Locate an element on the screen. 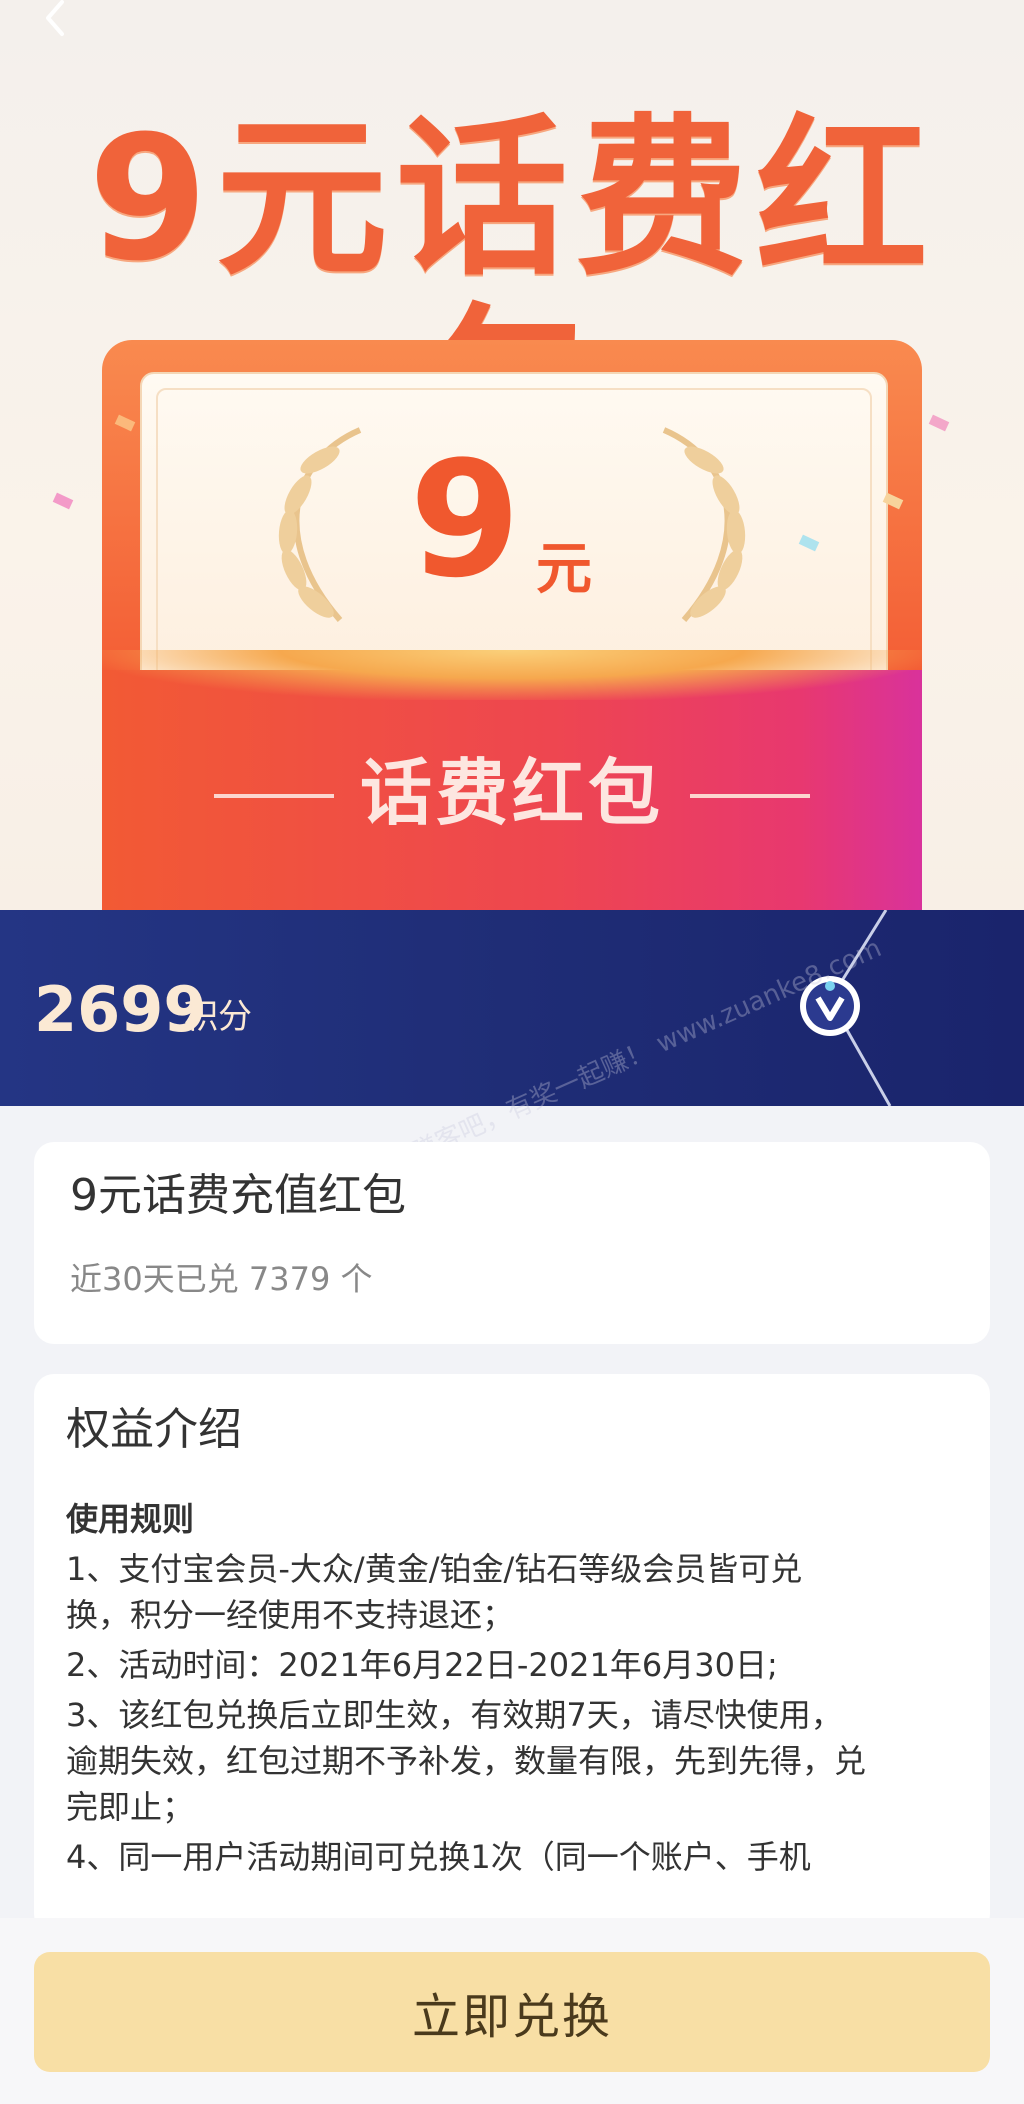 This screenshot has height=2104, width=1024. redeemed-count: 近30天已兑 7379 个 is located at coordinates (221, 1279).